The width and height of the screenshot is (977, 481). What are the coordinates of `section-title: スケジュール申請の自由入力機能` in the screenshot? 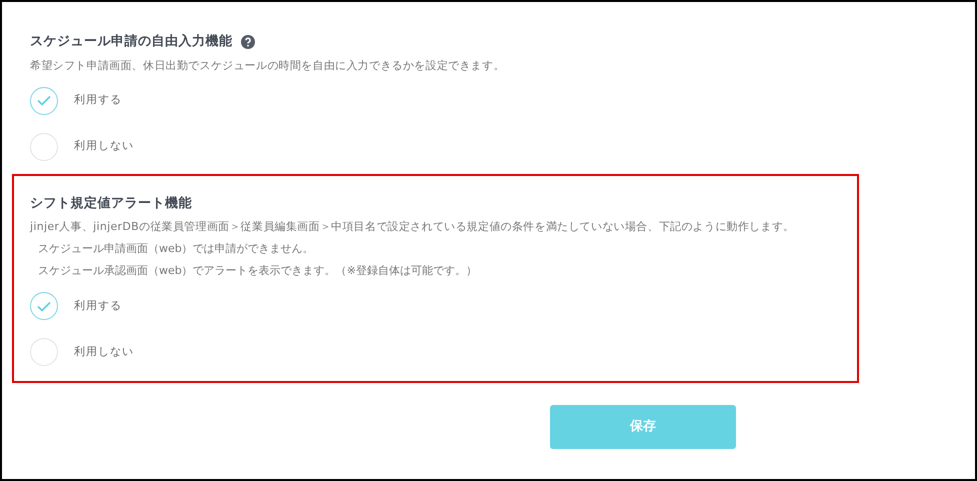 It's located at (131, 41).